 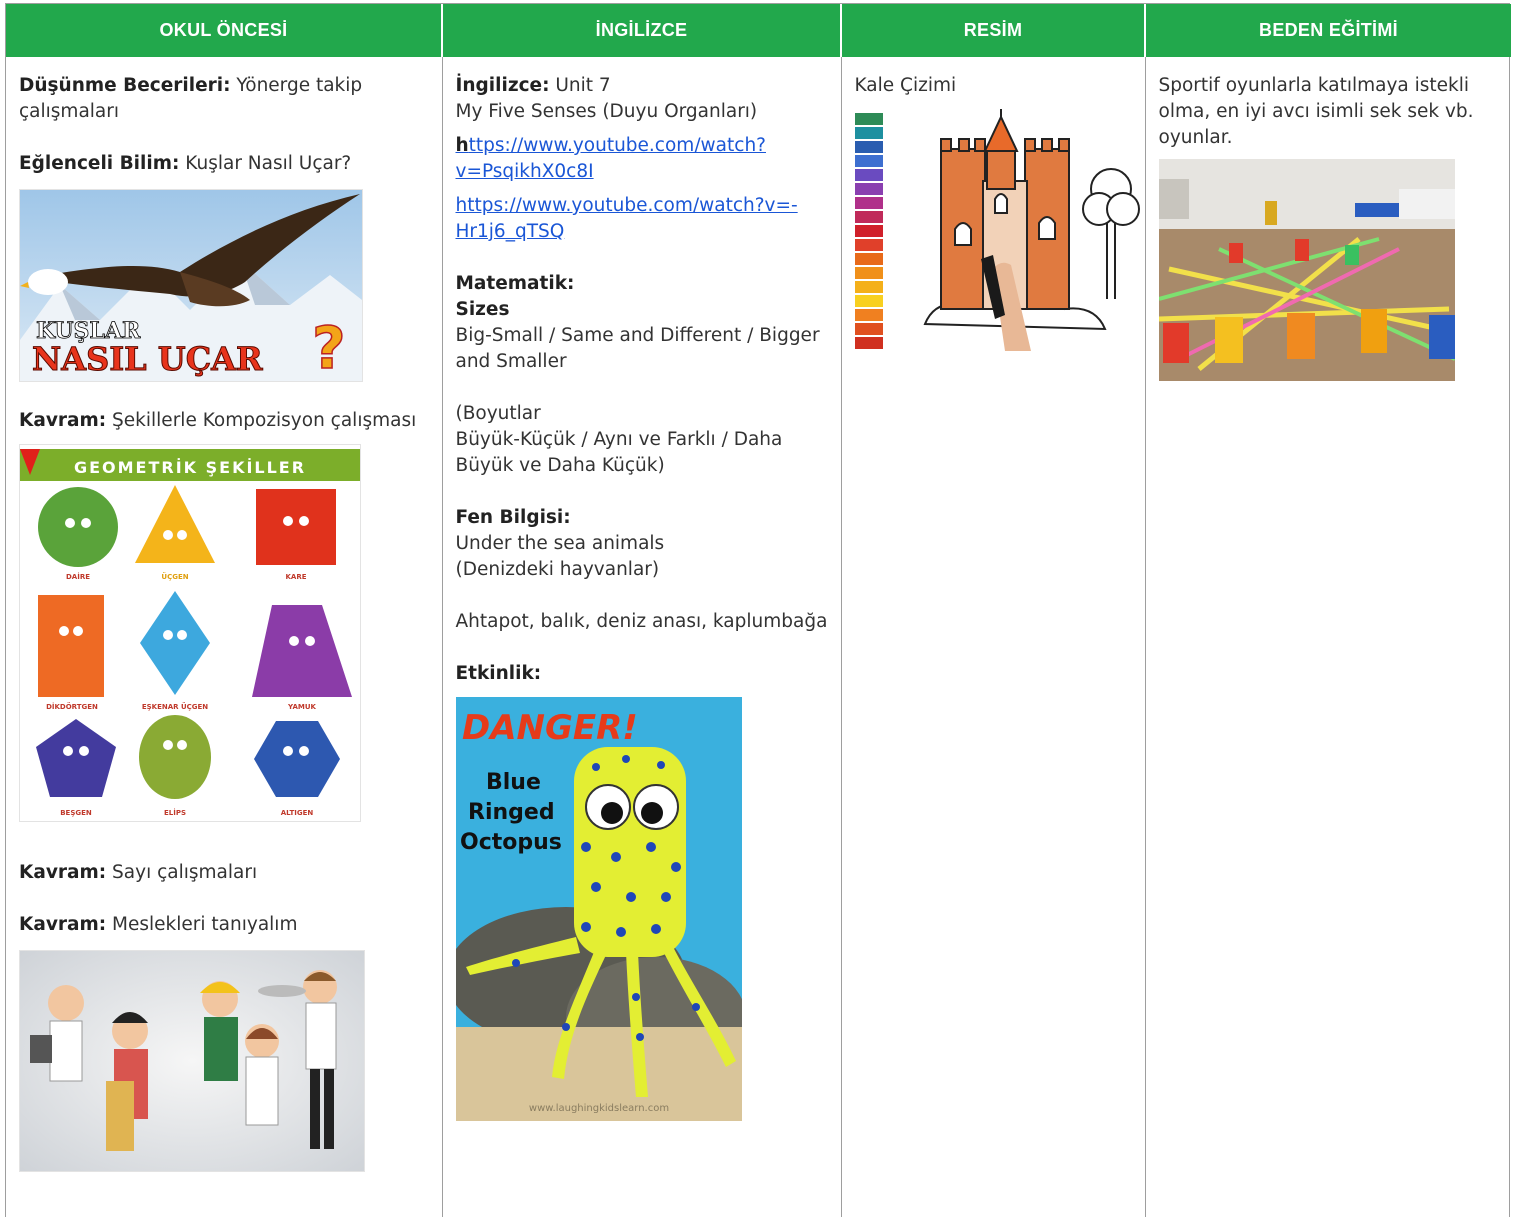 I want to click on kavram3-paragraph: Kavram: Meslekleri tanıyalım, so click(x=224, y=925).